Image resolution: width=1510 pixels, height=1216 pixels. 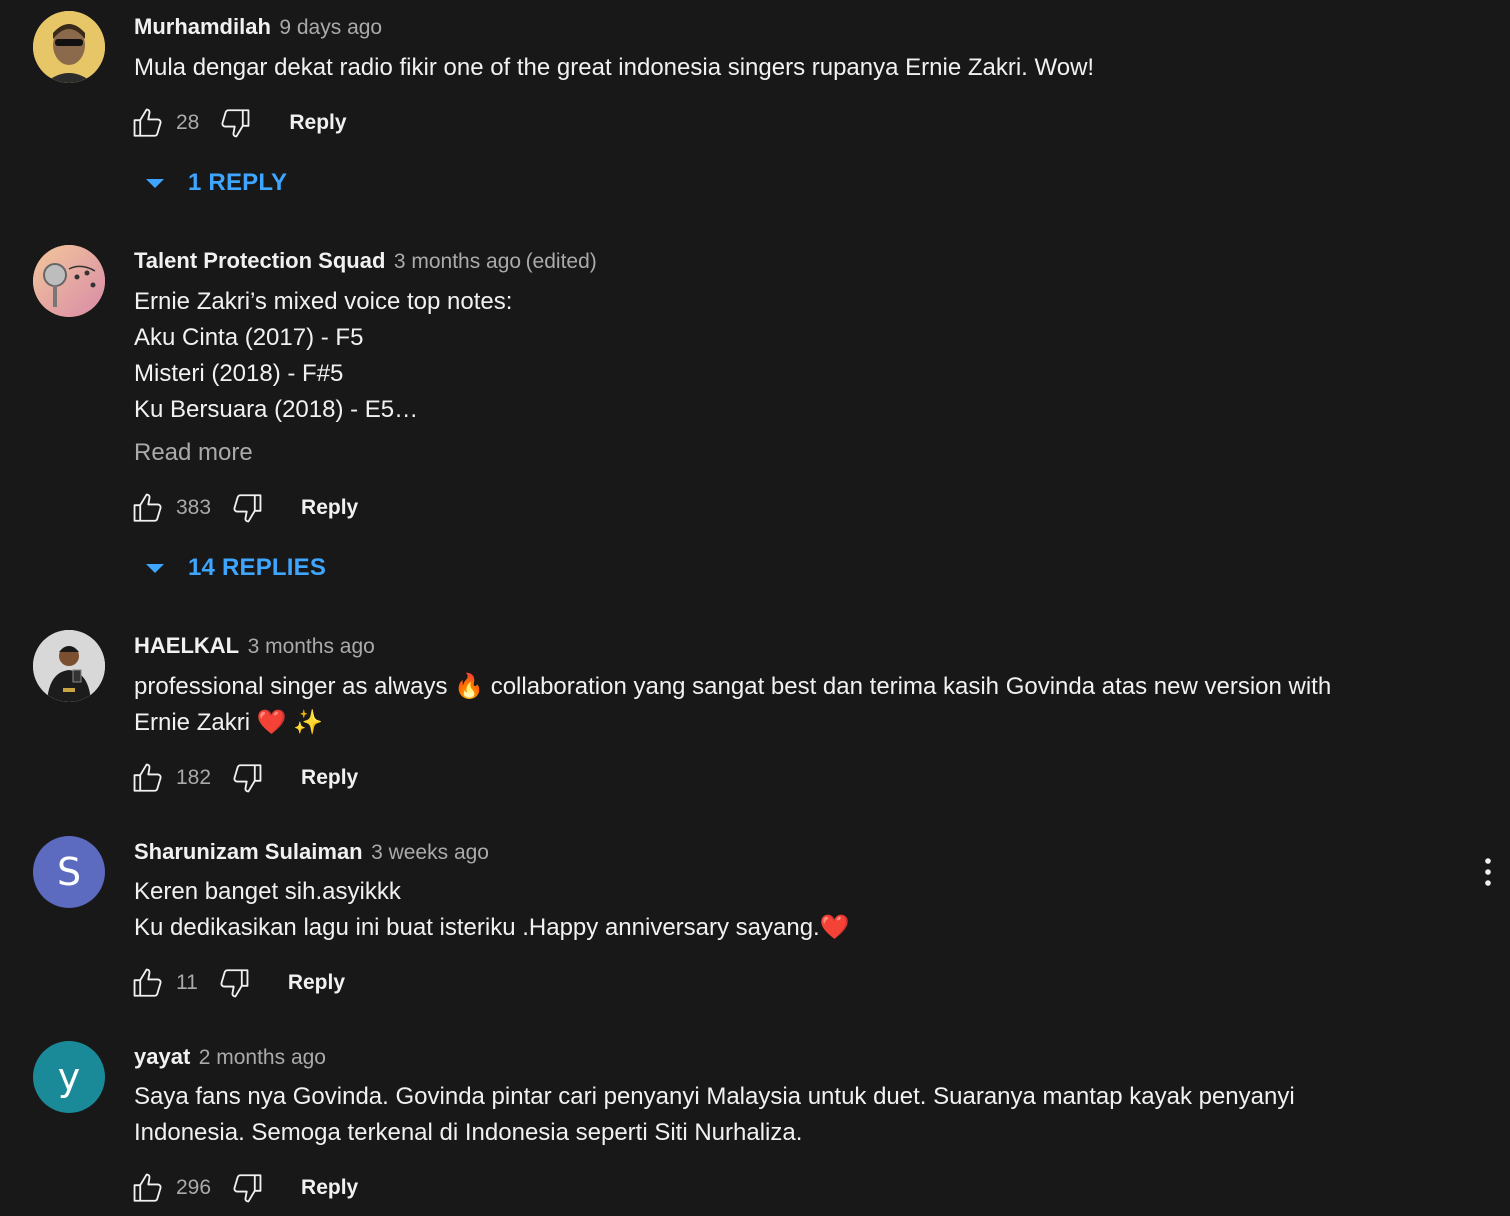 I want to click on comment-actions: 296 Reply, so click(x=244, y=1188).